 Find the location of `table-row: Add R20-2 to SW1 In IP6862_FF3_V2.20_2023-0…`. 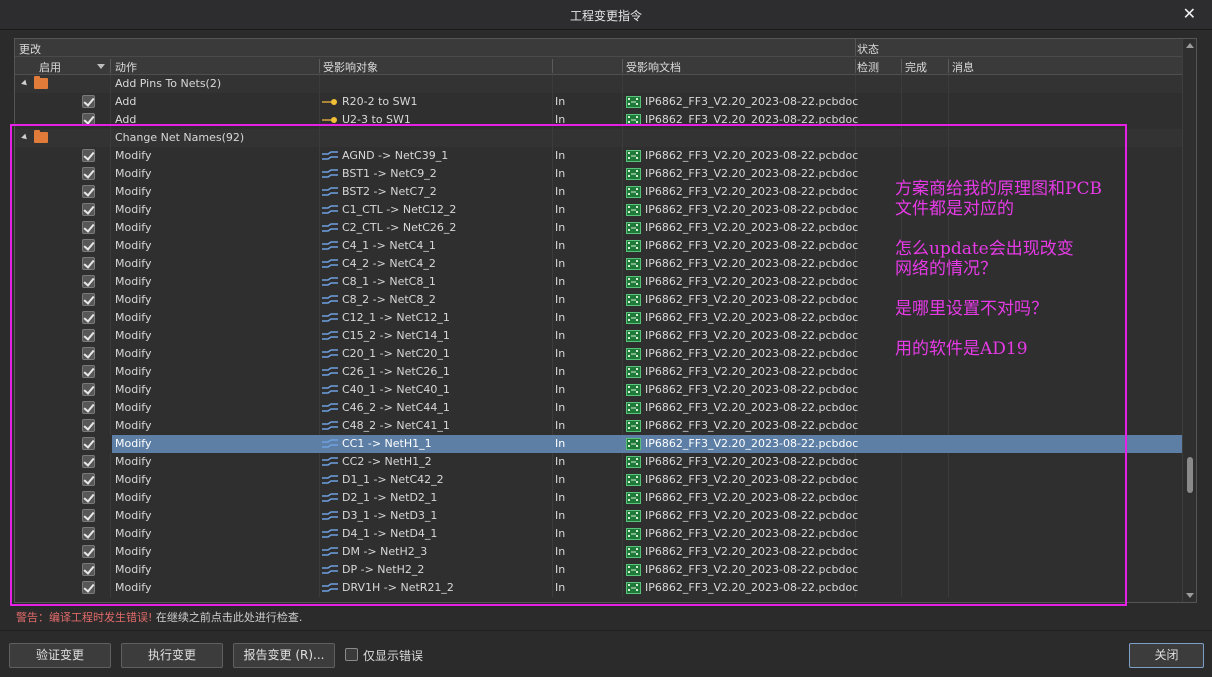

table-row: Add R20-2 to SW1 In IP6862_FF3_V2.20_2023-0… is located at coordinates (599, 102).